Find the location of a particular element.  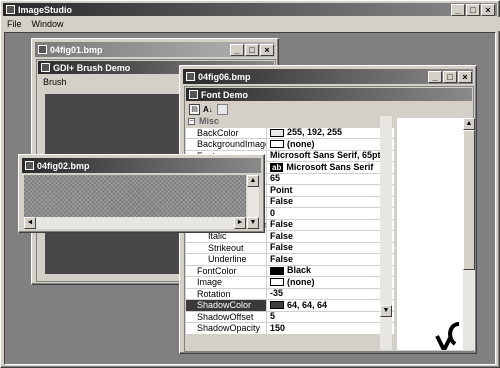

property-name: FontColor is located at coordinates (226, 270).